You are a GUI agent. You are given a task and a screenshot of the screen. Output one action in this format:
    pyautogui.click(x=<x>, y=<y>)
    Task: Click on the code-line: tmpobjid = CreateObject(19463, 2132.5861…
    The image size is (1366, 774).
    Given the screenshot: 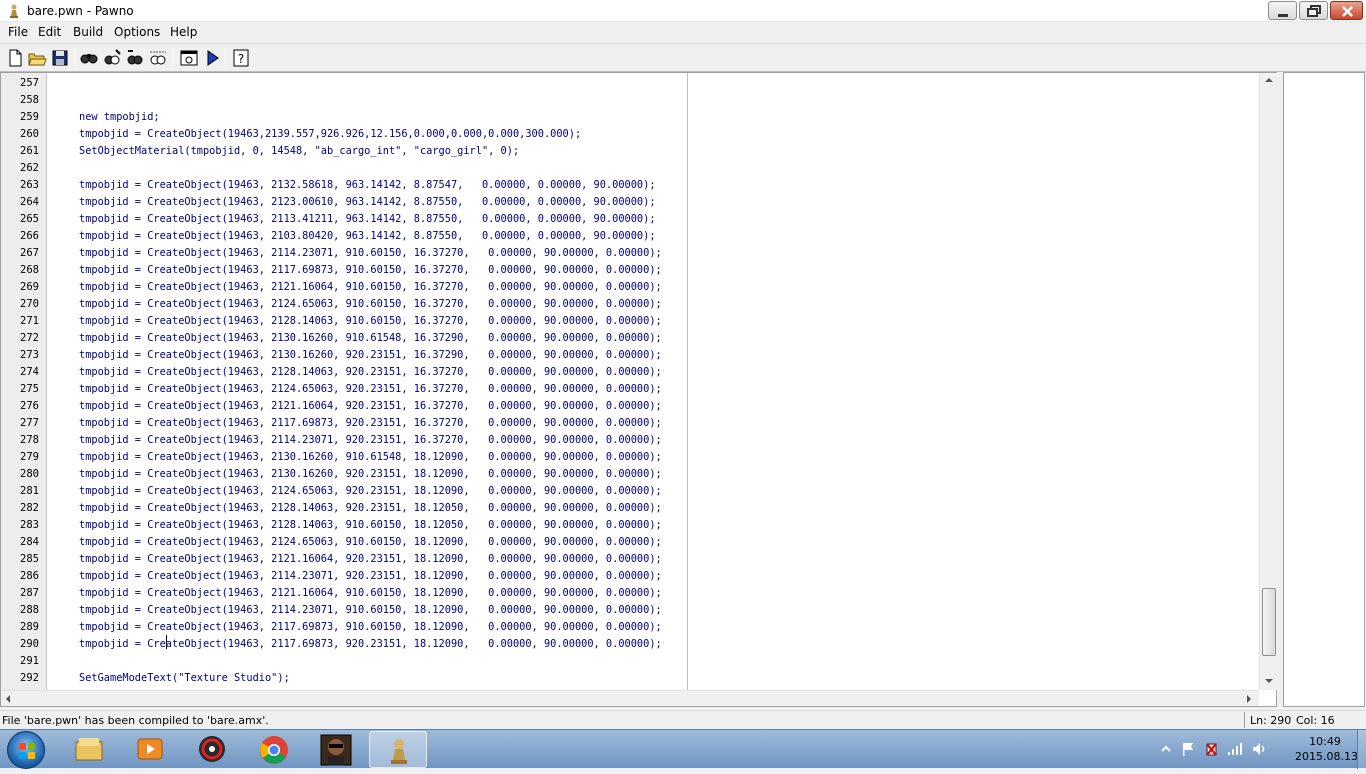 What is the action you would take?
    pyautogui.click(x=367, y=185)
    